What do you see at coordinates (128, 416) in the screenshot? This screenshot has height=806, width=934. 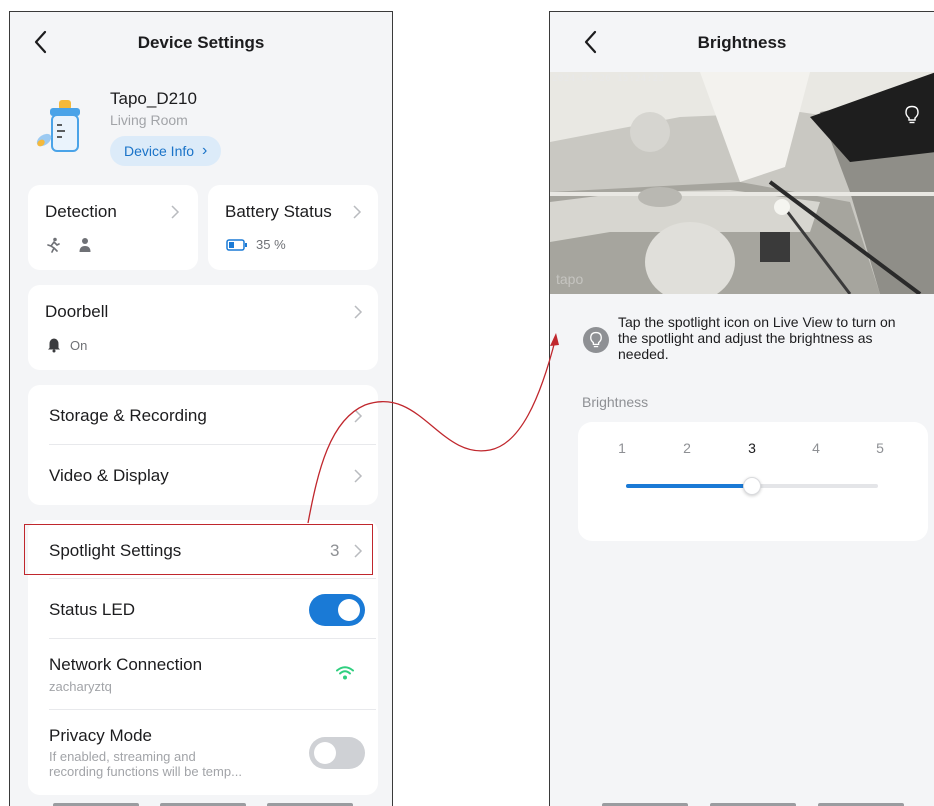 I see `storage-recording-row: Storage & Recording` at bounding box center [128, 416].